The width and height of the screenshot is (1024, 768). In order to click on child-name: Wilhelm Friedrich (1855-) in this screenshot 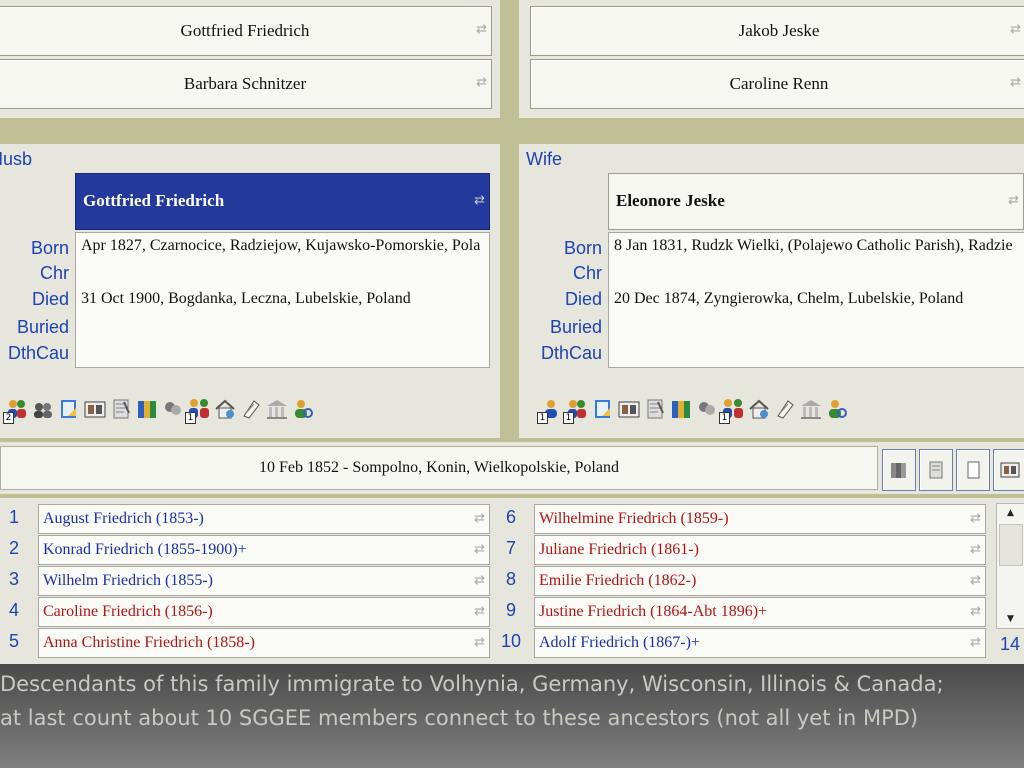, I will do `click(126, 581)`.